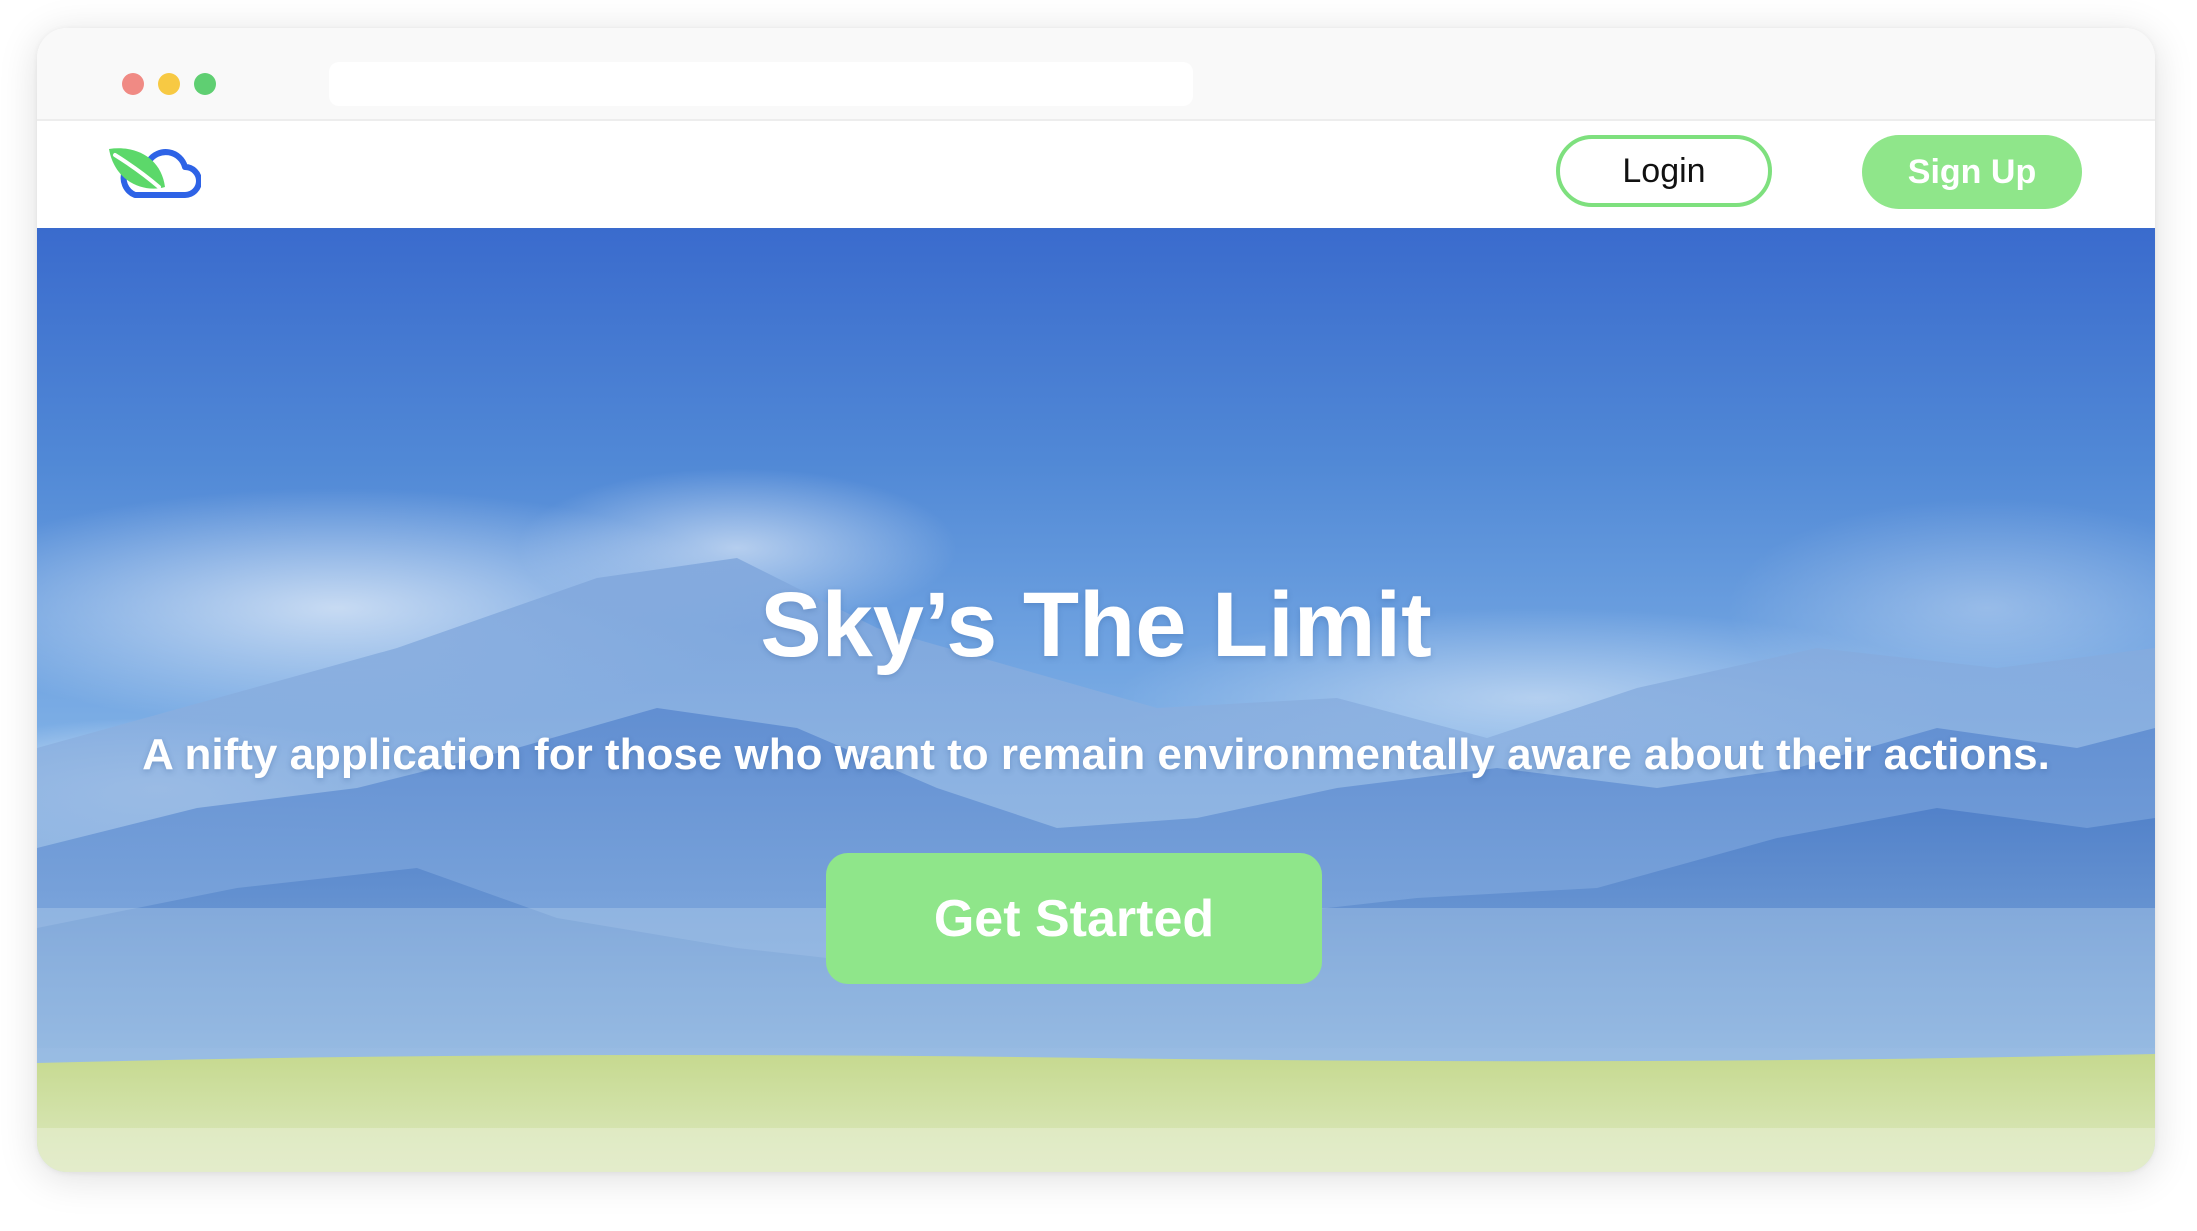  Describe the element at coordinates (1664, 171) in the screenshot. I see `login-button: Login` at that location.